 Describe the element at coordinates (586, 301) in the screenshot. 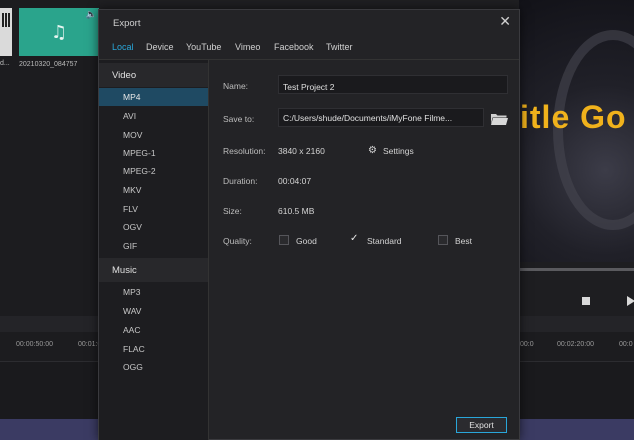

I see `stop-button` at that location.